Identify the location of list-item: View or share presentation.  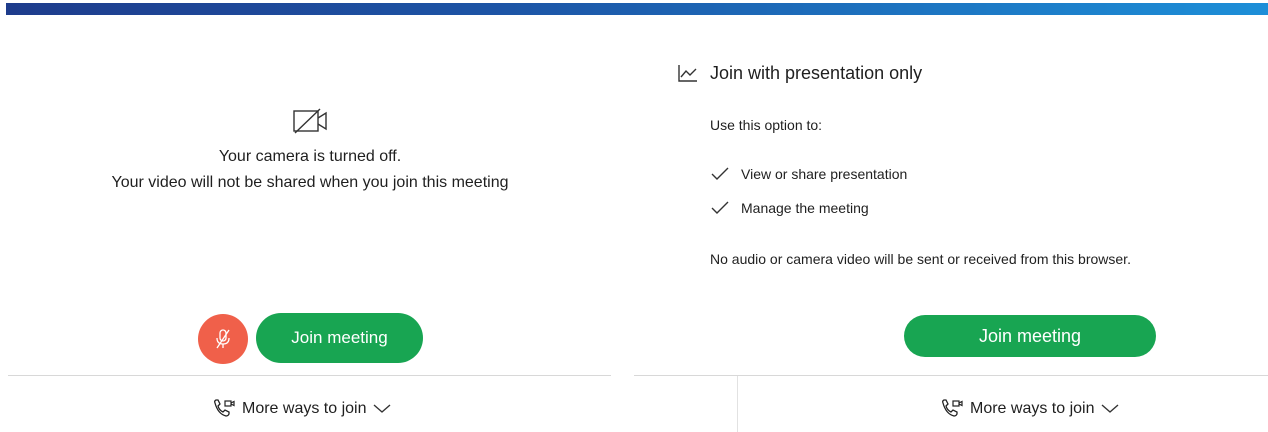
(809, 174).